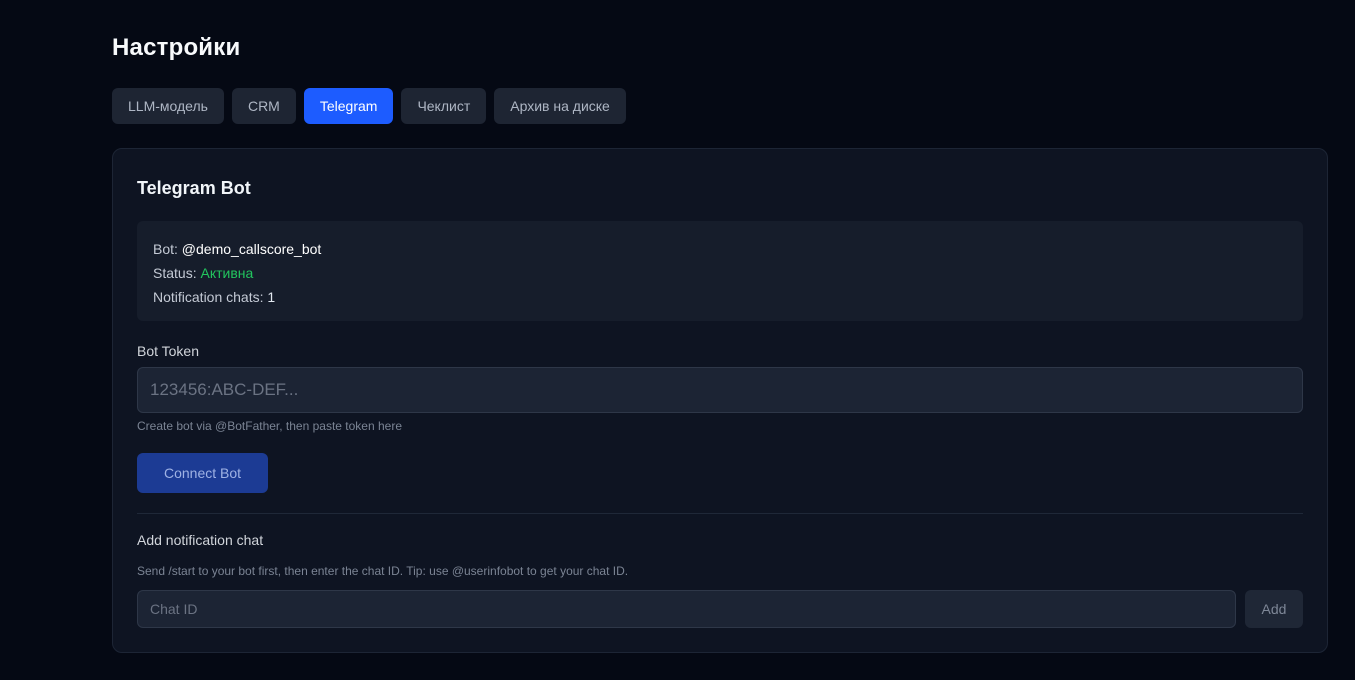 The height and width of the screenshot is (680, 1355). I want to click on add-chat-button: Add, so click(1274, 609).